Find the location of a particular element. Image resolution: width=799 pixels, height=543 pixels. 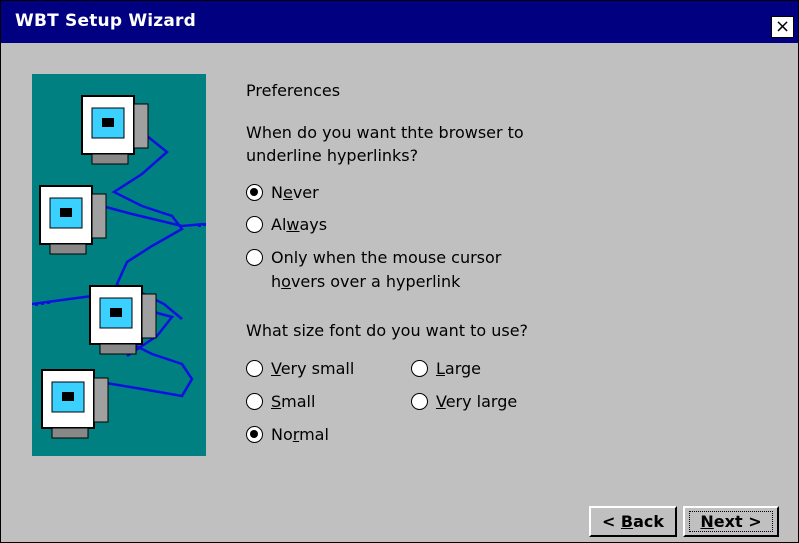

close-button: × is located at coordinates (782, 27).